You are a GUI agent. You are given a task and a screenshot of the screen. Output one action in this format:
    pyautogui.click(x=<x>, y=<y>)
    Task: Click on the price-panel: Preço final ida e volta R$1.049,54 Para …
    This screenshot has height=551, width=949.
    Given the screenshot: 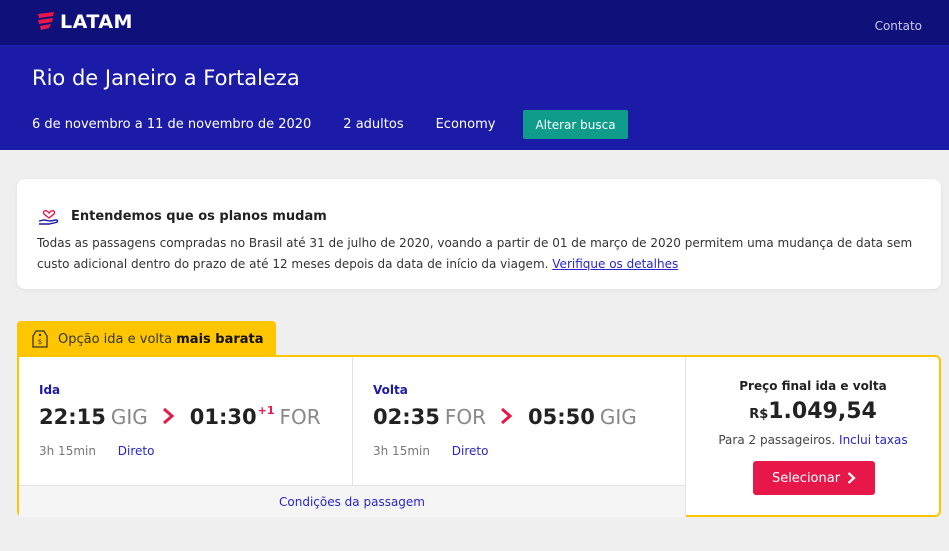 What is the action you would take?
    pyautogui.click(x=812, y=437)
    